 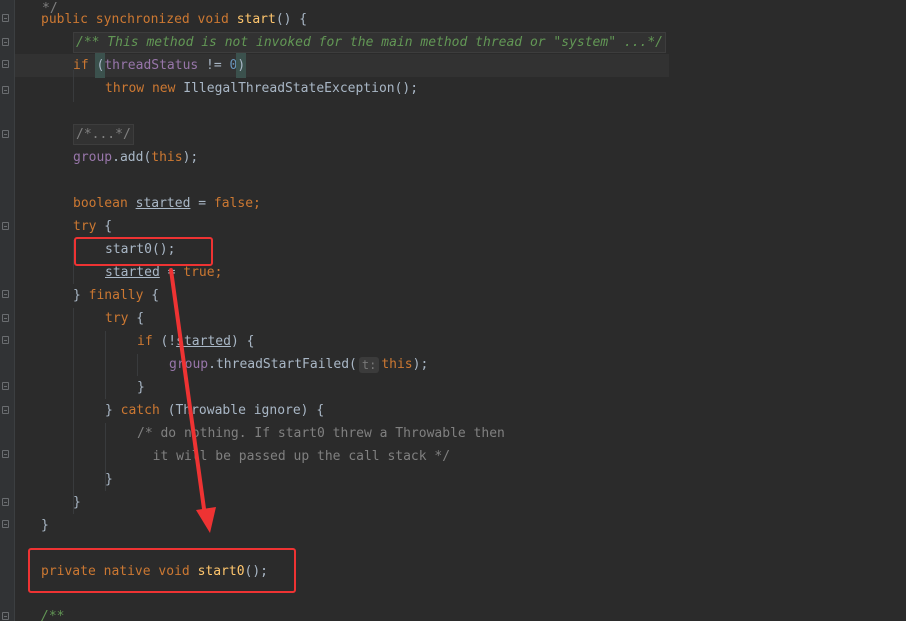 What do you see at coordinates (142, 19) in the screenshot?
I see `keyword: synchronized` at bounding box center [142, 19].